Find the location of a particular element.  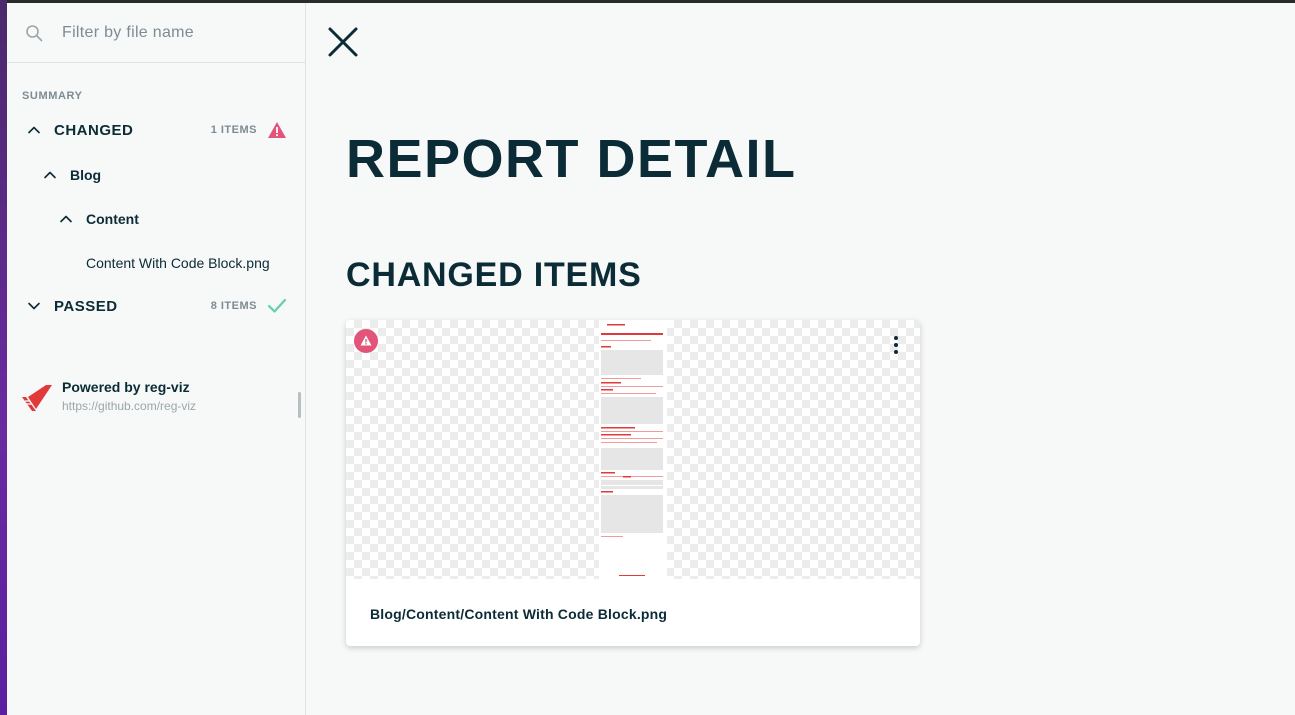

card-file-path: Blog/Content/Content With Code Block.png is located at coordinates (519, 614).